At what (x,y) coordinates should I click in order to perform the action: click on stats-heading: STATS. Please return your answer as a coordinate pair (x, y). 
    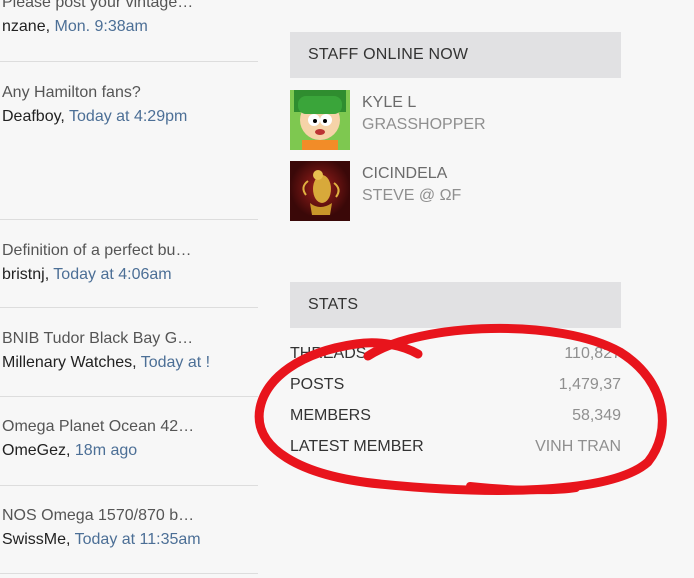
    Looking at the image, I should click on (333, 304).